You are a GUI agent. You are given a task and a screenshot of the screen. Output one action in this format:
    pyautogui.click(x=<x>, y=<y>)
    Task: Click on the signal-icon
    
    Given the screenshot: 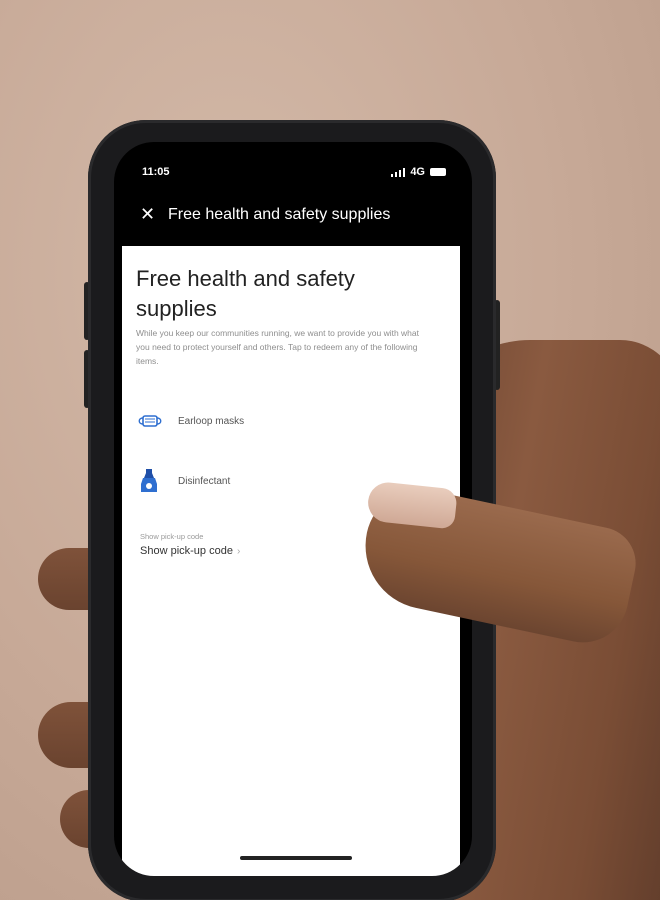 What is the action you would take?
    pyautogui.click(x=398, y=172)
    